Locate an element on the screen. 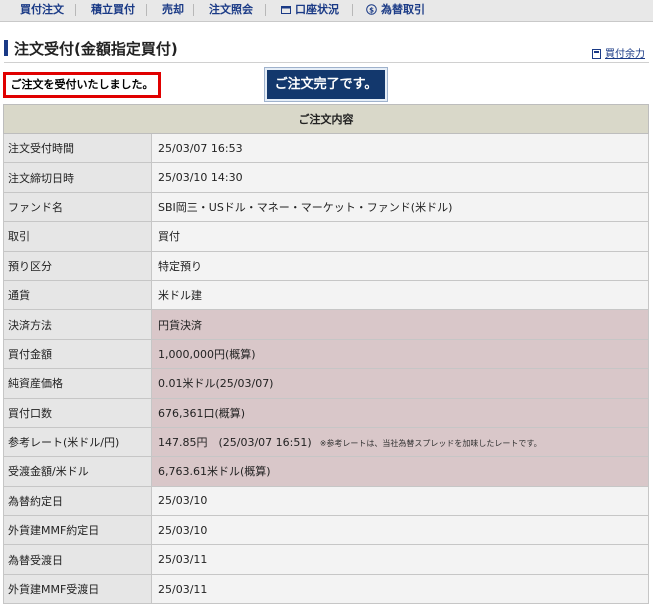 The image size is (653, 609). row-label: ファンド名 is located at coordinates (77, 207).